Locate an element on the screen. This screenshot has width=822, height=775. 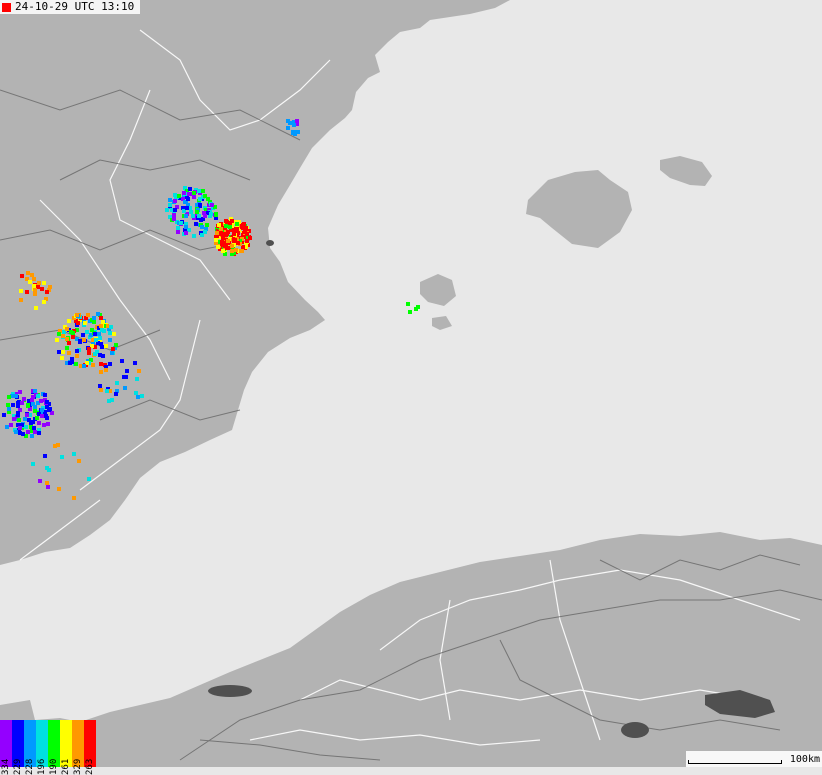
scale-label: 100km is located at coordinates (805, 760).